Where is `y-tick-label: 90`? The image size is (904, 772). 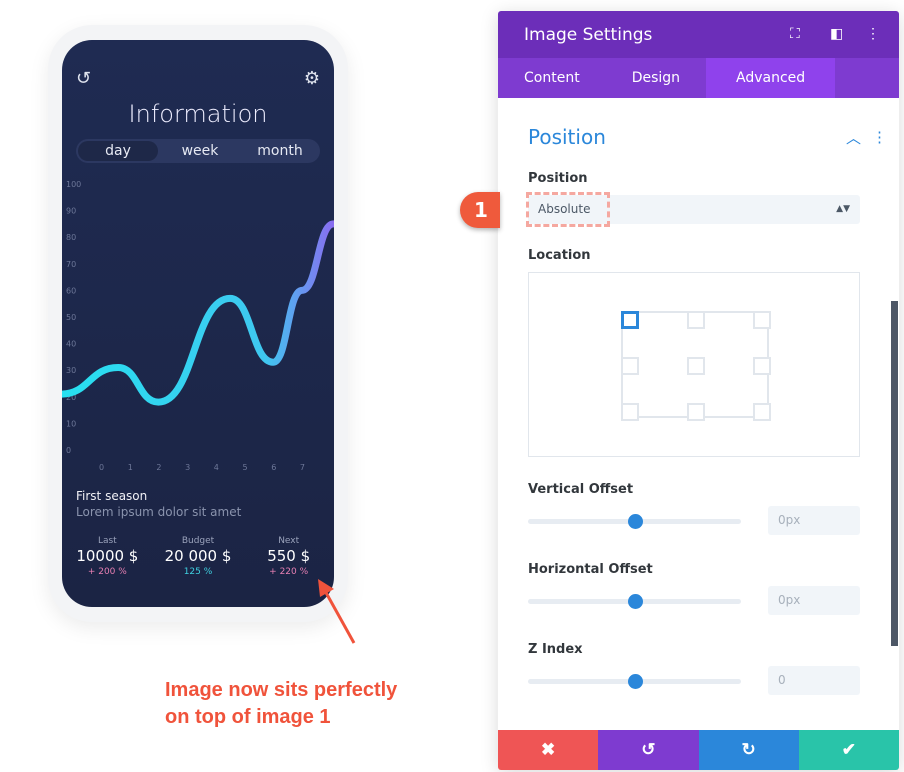
y-tick-label: 90 is located at coordinates (71, 211).